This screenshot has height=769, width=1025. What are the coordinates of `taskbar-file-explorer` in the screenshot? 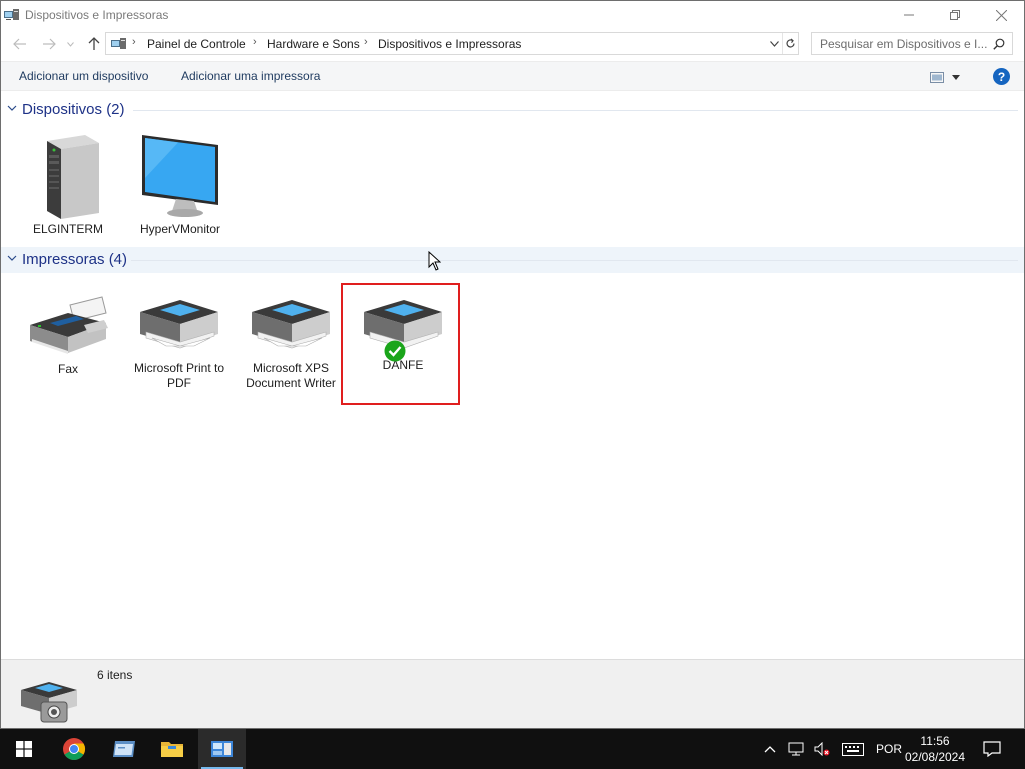 It's located at (172, 749).